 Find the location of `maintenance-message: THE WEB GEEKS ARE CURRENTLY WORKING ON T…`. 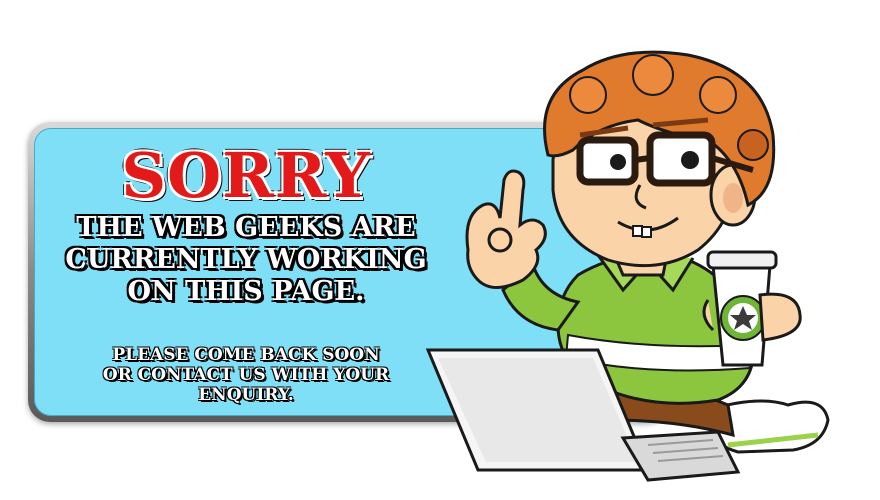

maintenance-message: THE WEB GEEKS ARE CURRENTLY WORKING ON T… is located at coordinates (246, 260).